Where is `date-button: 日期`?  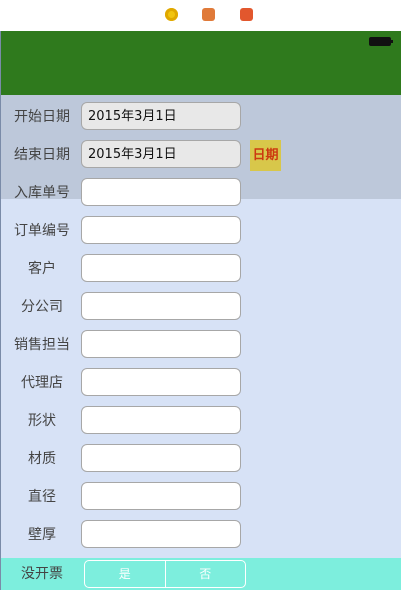 date-button: 日期 is located at coordinates (265, 155).